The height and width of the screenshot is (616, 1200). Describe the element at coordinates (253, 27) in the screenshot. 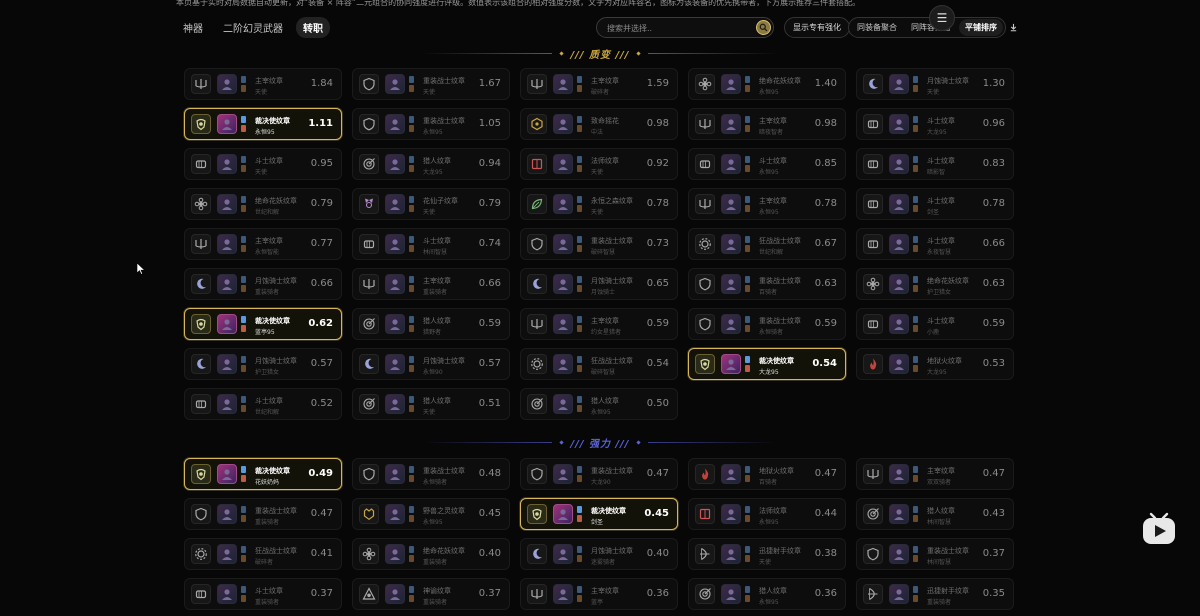

I see `tab-radiant-weapon: 二阶幻灵武器` at that location.